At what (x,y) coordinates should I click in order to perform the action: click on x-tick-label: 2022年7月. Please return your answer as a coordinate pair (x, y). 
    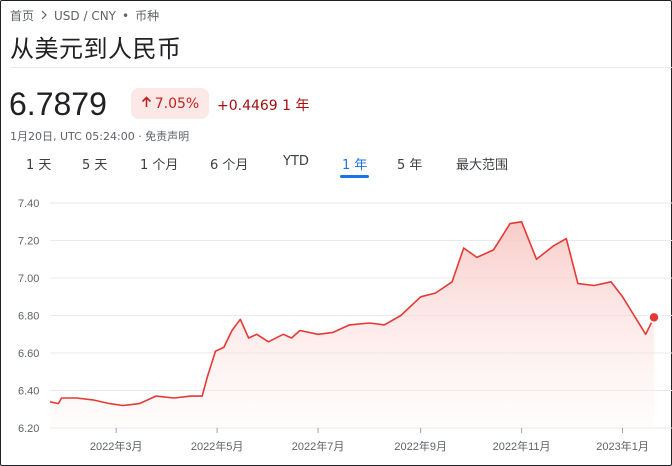
    Looking at the image, I should click on (318, 446).